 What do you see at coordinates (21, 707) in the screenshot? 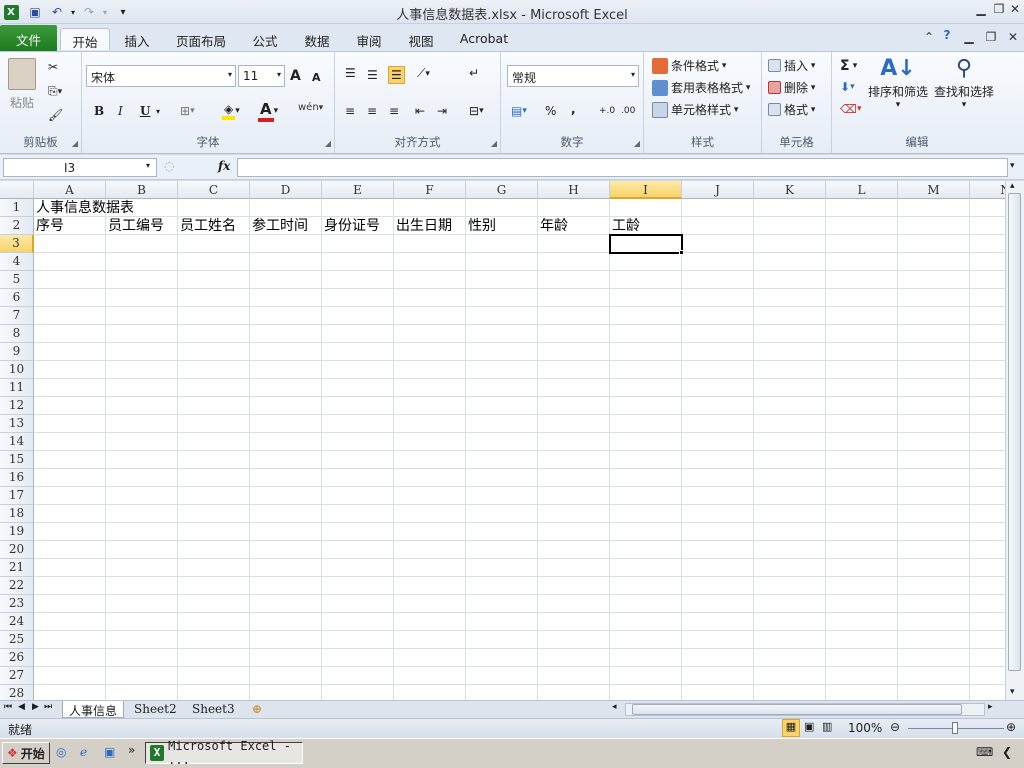
I see `prev-sheet-icon: ◀` at bounding box center [21, 707].